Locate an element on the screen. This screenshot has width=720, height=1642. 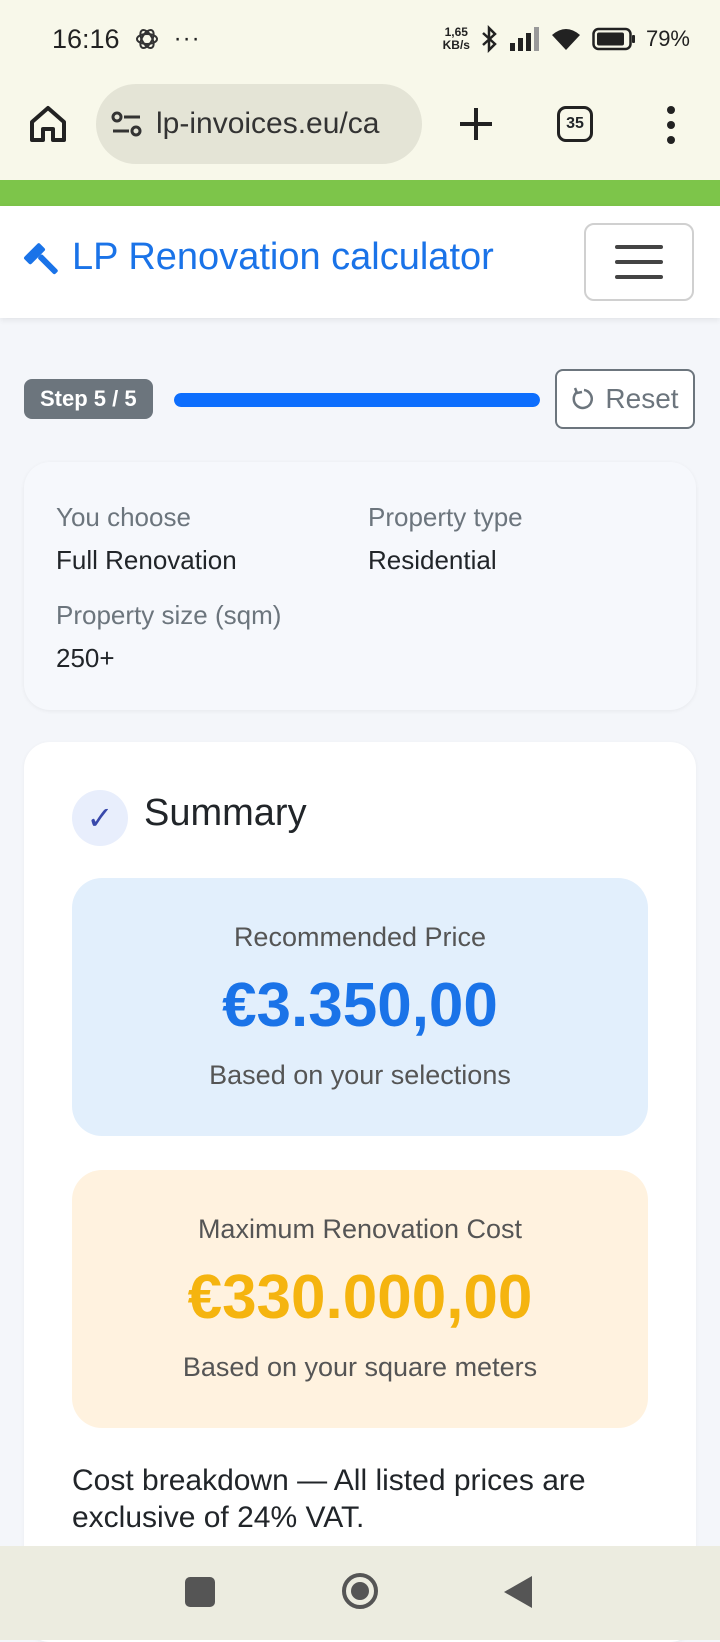
kebab-menu-icon is located at coordinates (671, 125).